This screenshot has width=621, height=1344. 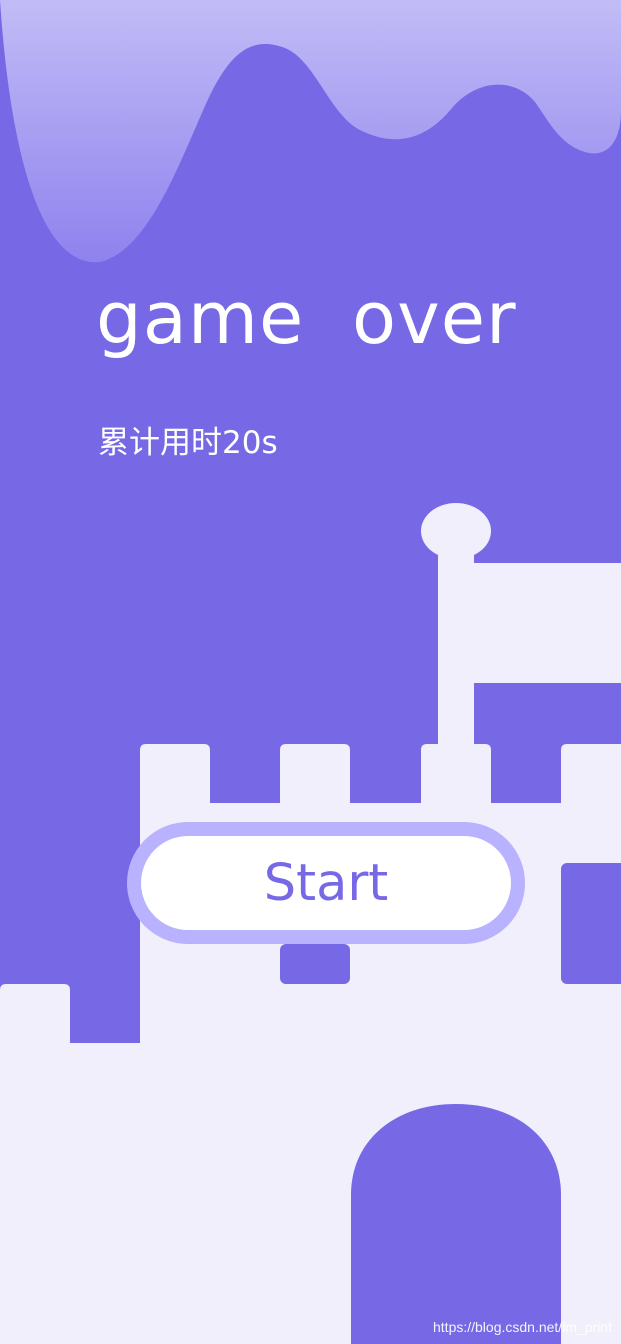 I want to click on castle-notch-right, so click(x=591, y=923).